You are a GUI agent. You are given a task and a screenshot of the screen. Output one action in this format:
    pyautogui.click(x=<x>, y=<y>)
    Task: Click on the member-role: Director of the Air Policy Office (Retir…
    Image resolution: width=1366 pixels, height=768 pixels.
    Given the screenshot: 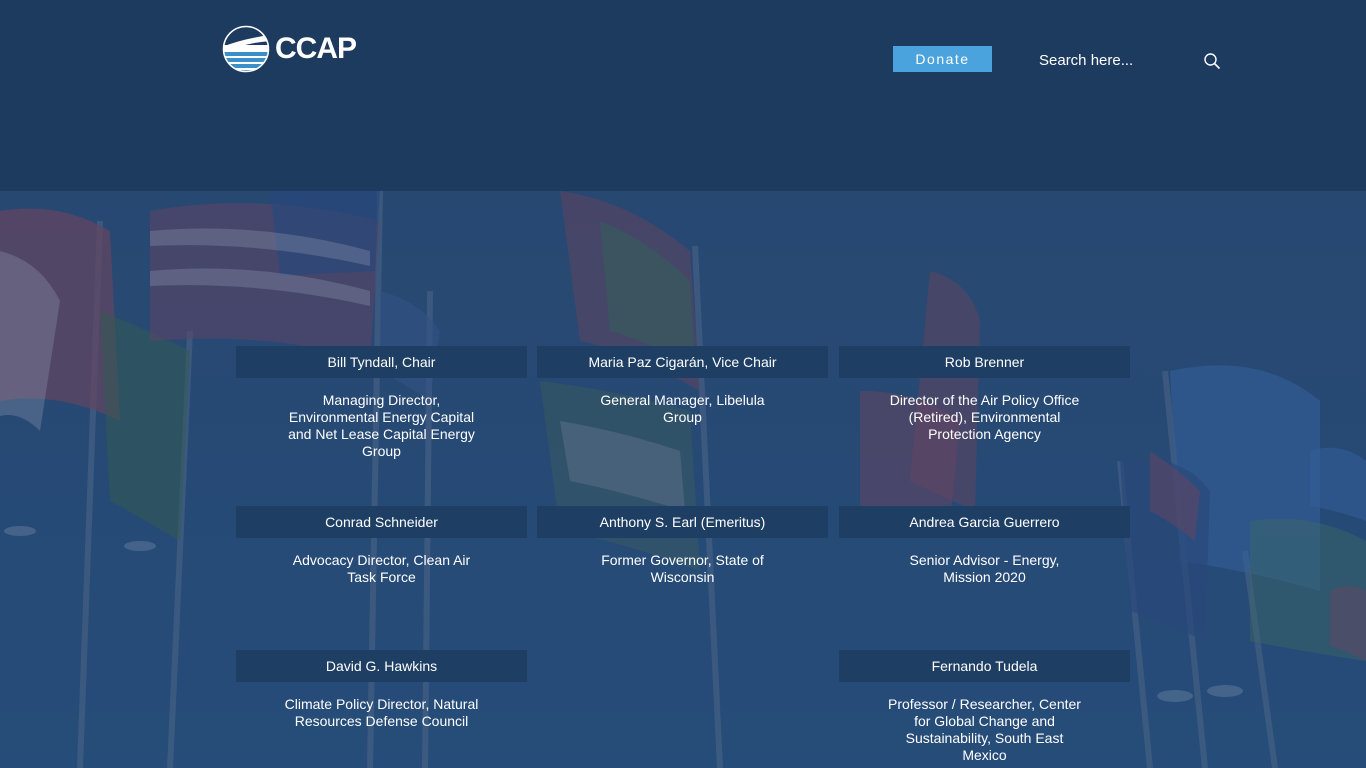 What is the action you would take?
    pyautogui.click(x=984, y=417)
    